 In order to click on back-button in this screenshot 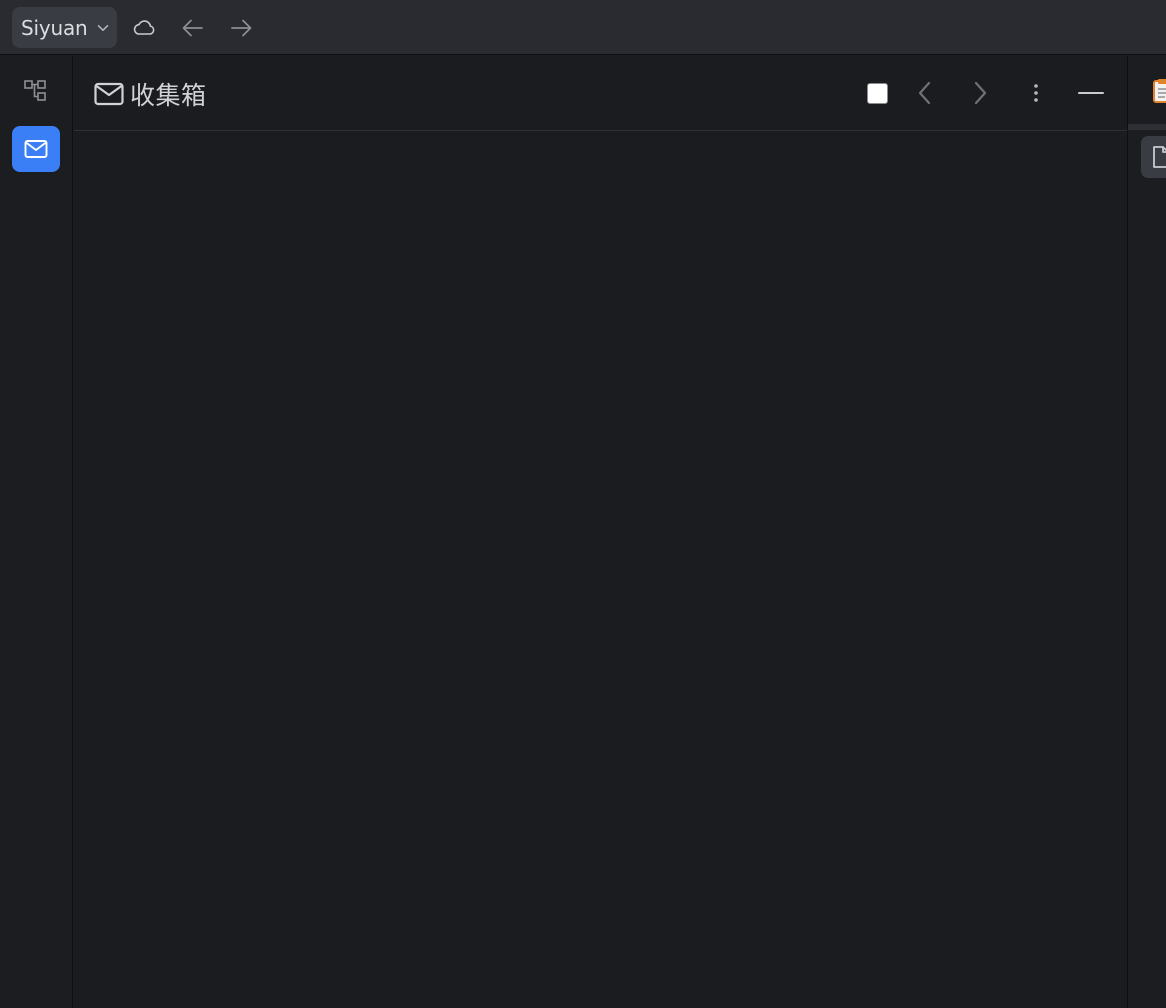, I will do `click(193, 28)`.